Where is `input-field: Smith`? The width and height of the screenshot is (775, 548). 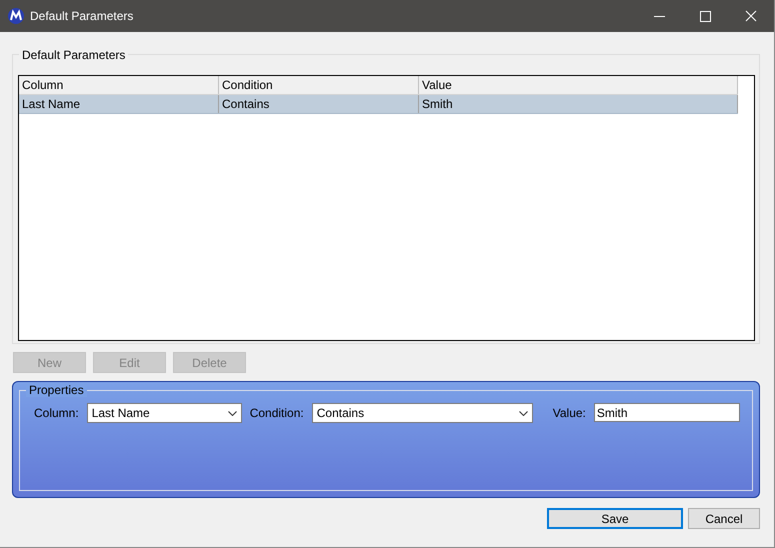 input-field: Smith is located at coordinates (667, 412).